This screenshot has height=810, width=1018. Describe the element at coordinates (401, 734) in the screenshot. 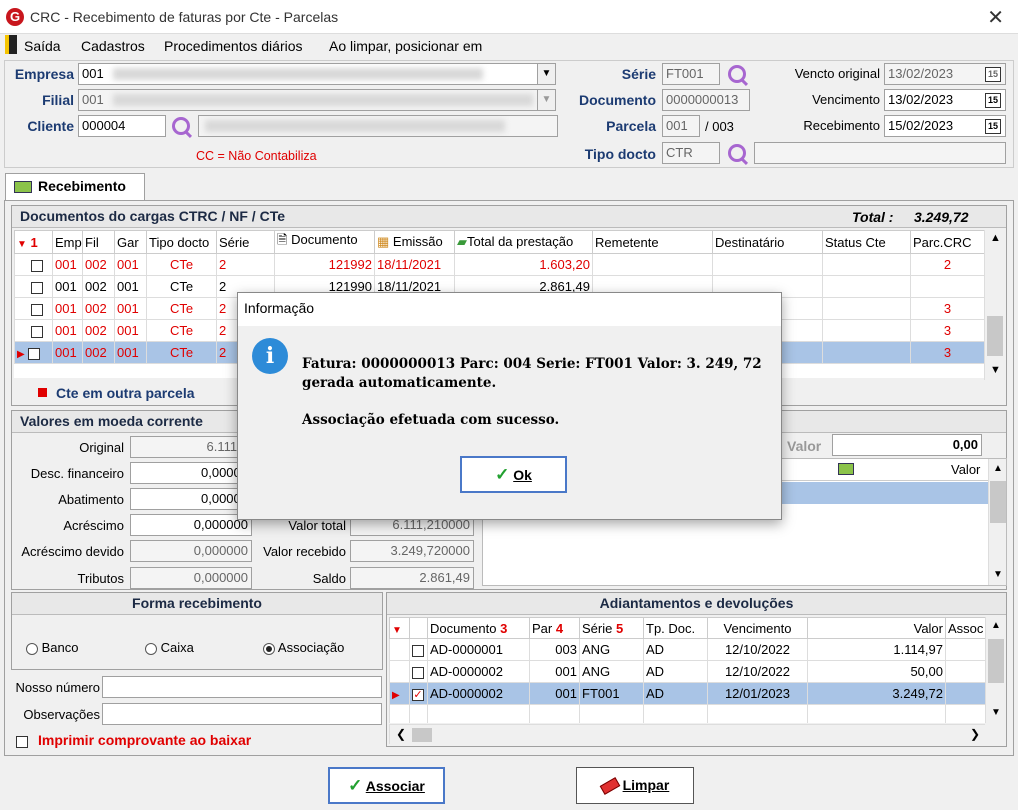

I see `scroll-left-icon: ❮` at that location.